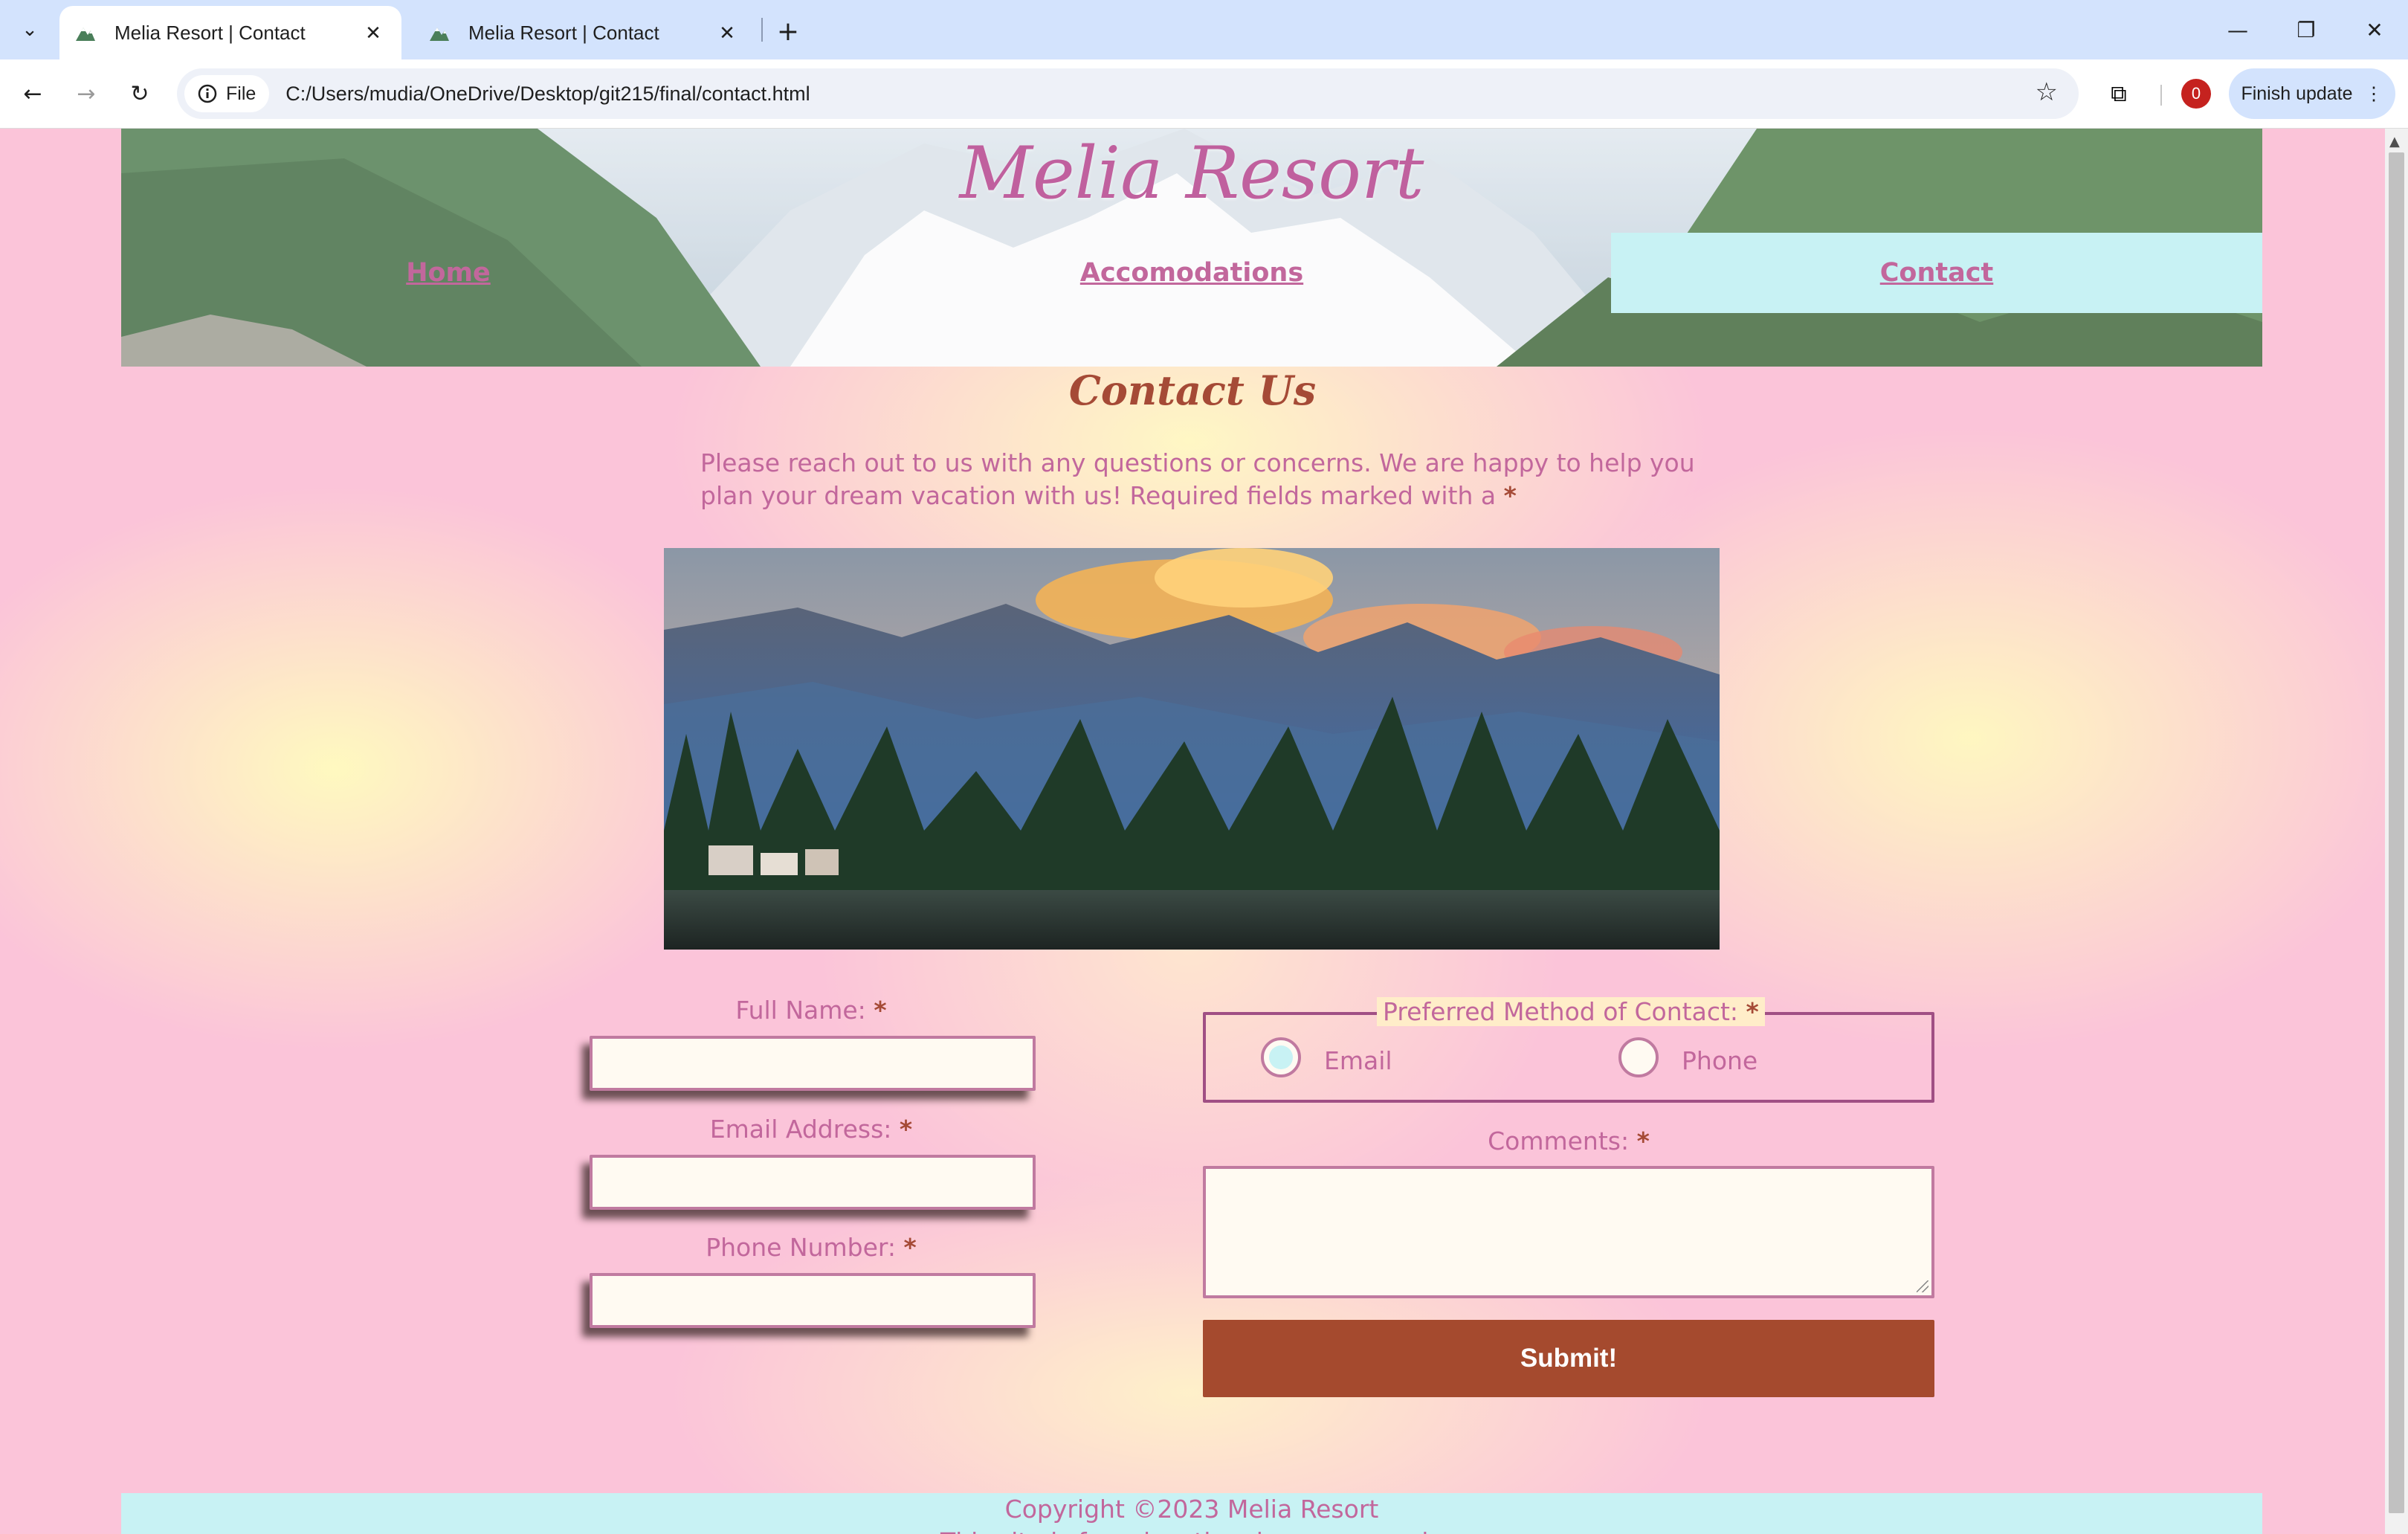 The image size is (2408, 1534). Describe the element at coordinates (2396, 833) in the screenshot. I see `scrollbar-thumb` at that location.